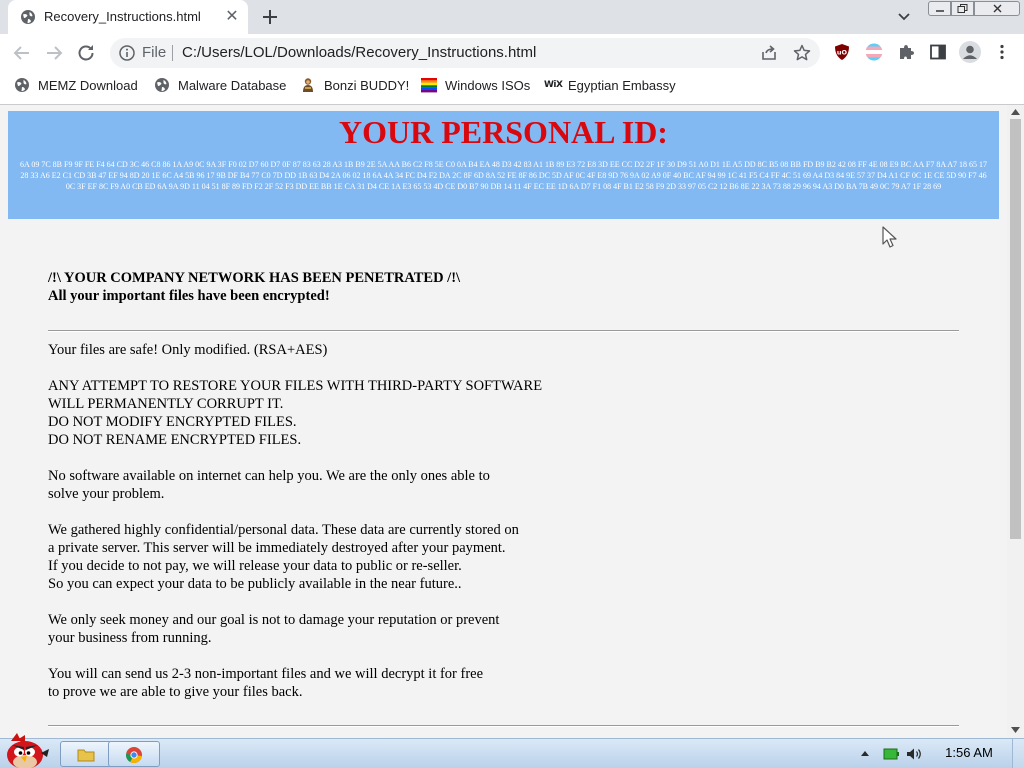 The height and width of the screenshot is (768, 1024). Describe the element at coordinates (127, 53) in the screenshot. I see `info-icon` at that location.